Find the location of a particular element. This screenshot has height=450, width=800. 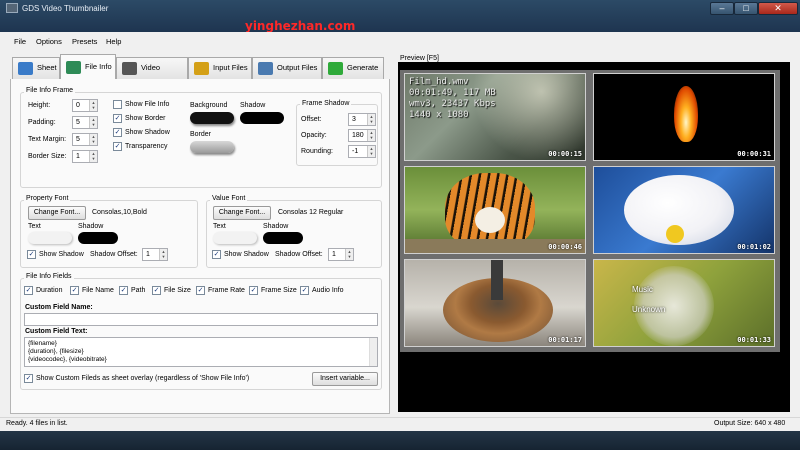

shadow-label: Shadow is located at coordinates (253, 105).